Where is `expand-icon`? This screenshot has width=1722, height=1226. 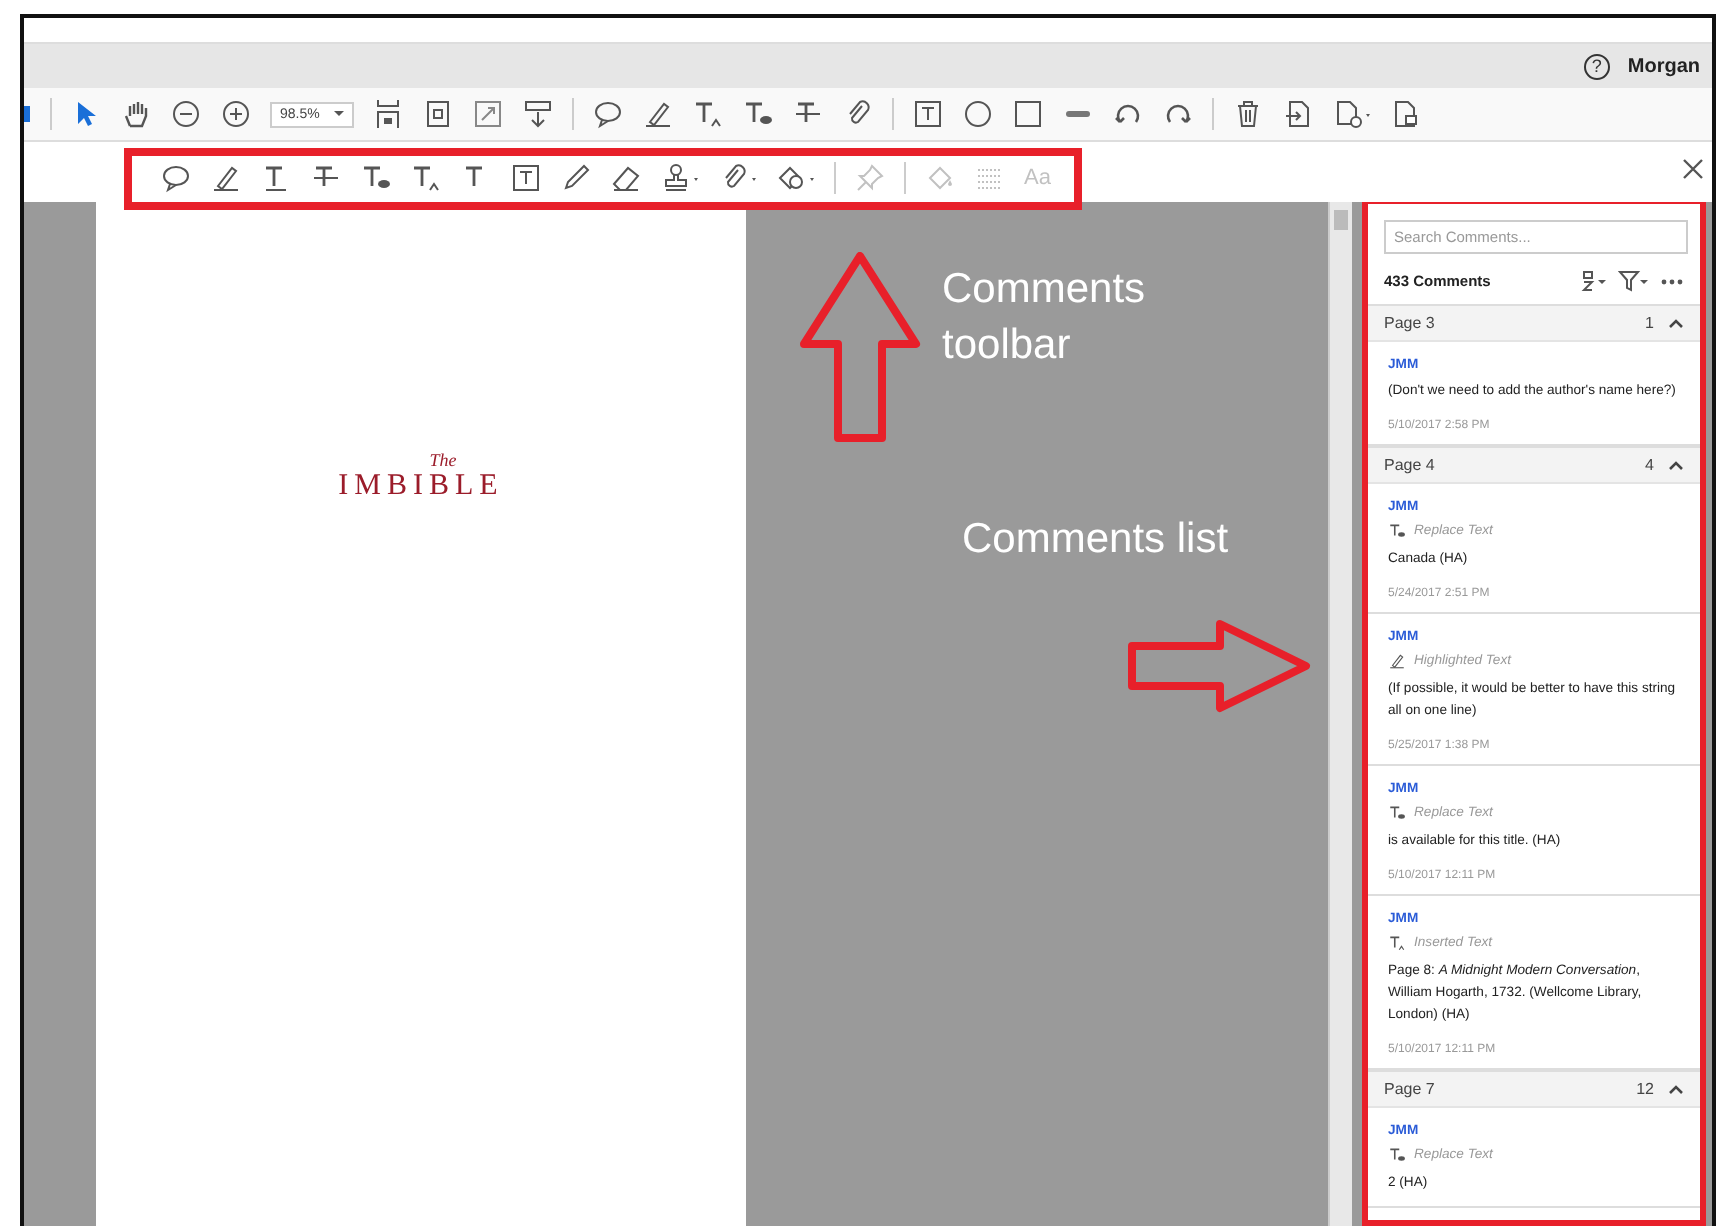
expand-icon is located at coordinates (488, 114).